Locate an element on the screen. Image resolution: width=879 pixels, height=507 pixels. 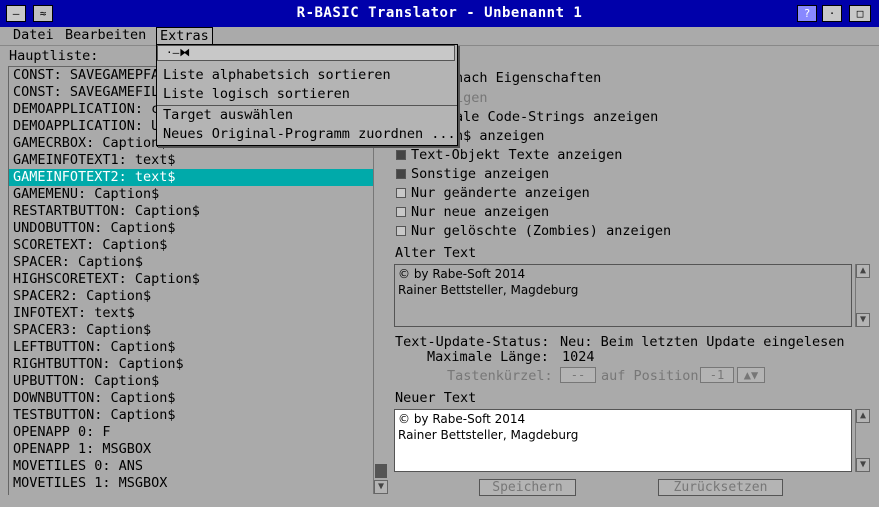
tasten-label: Tastenkürzel: is located at coordinates (500, 376).